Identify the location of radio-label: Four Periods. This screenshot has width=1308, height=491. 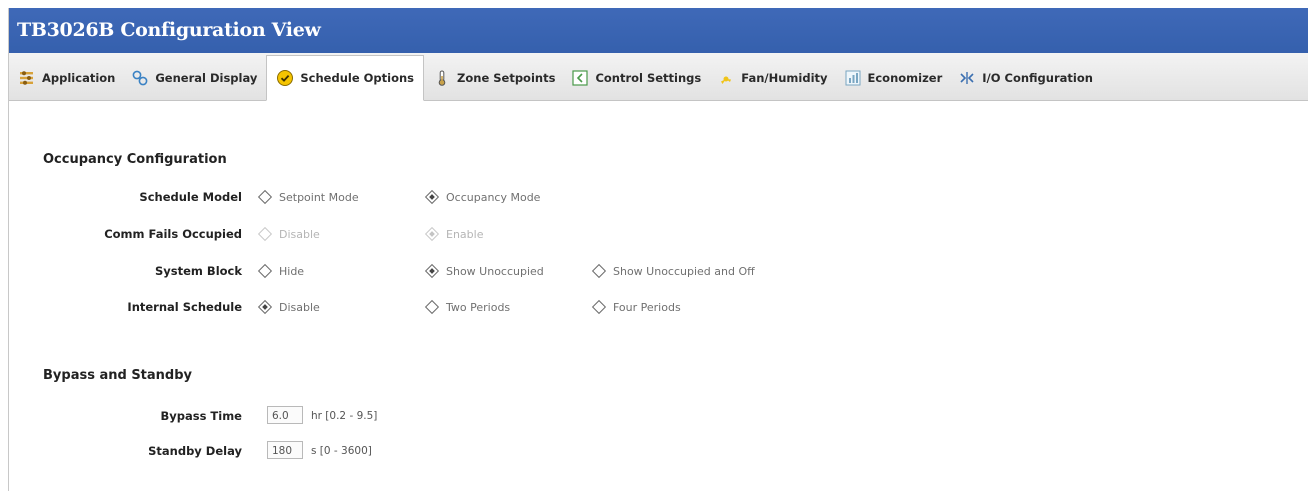
(647, 307).